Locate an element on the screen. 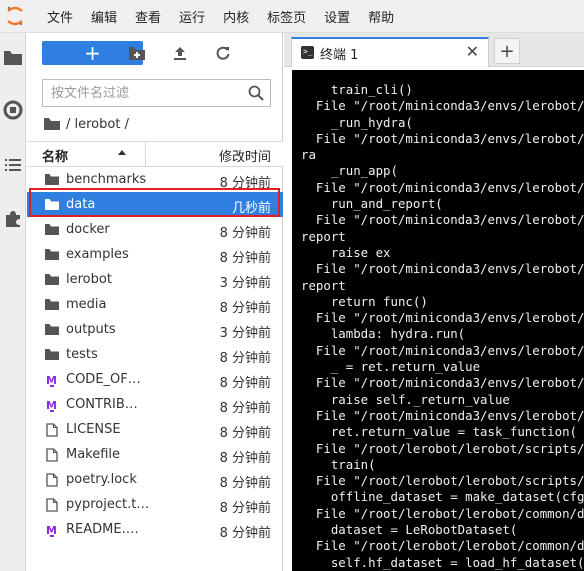 Image resolution: width=584 pixels, height=571 pixels. file-name: lerobot is located at coordinates (89, 279).